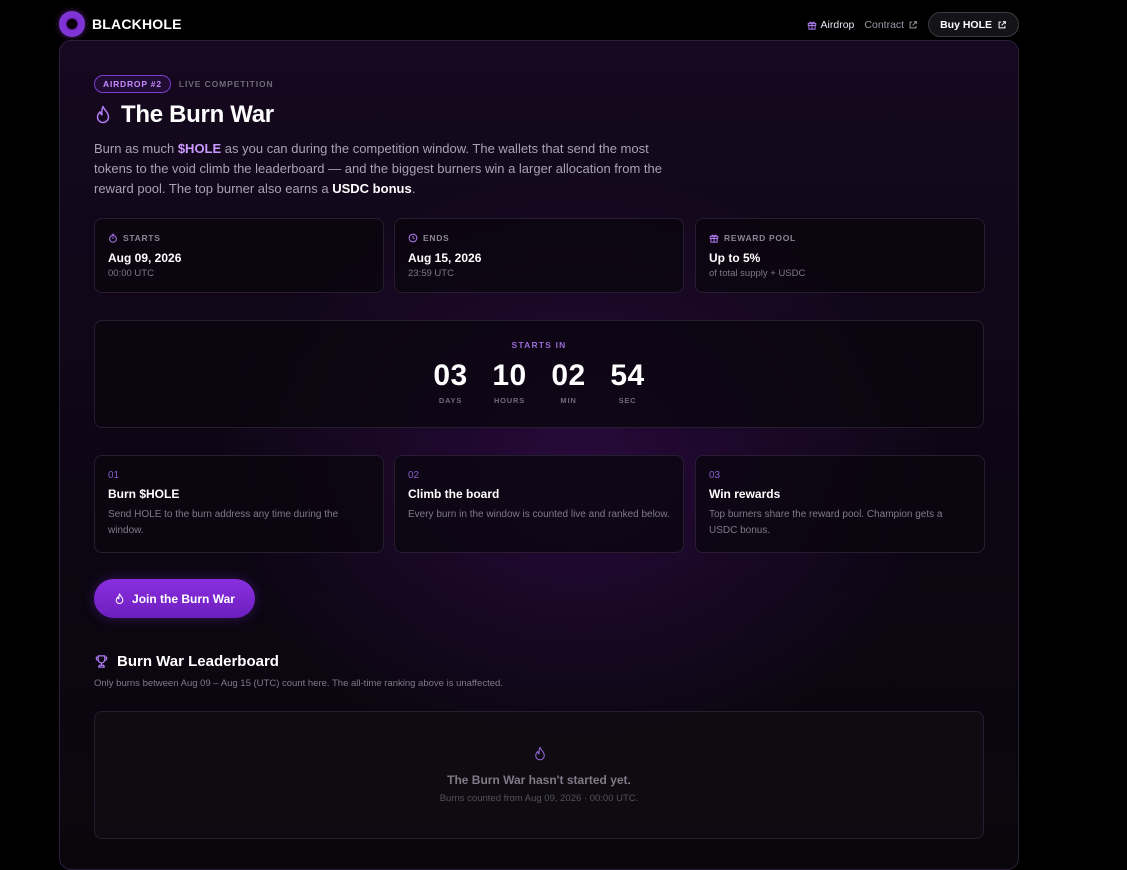 This screenshot has width=1127, height=870. I want to click on nav-contract-link: Contract, so click(891, 25).